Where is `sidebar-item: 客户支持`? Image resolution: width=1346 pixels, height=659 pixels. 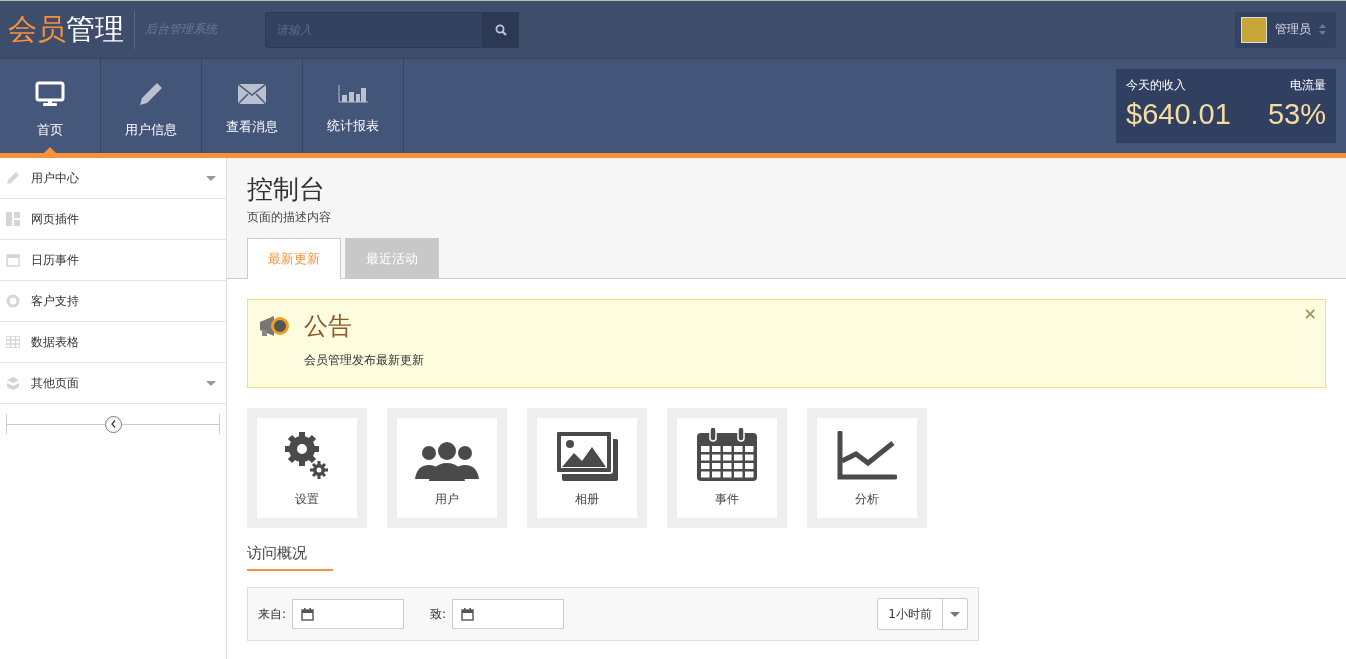
sidebar-item: 客户支持 is located at coordinates (113, 301).